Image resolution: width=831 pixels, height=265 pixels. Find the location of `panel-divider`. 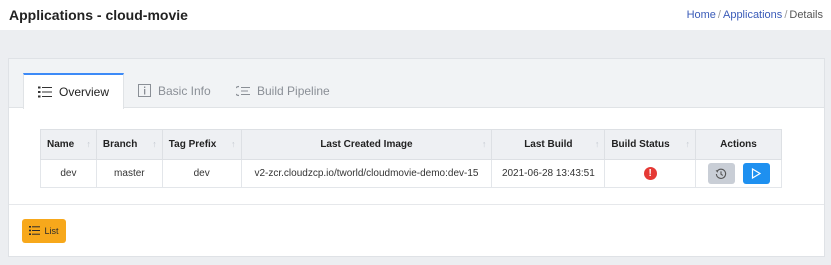

panel-divider is located at coordinates (416, 204).